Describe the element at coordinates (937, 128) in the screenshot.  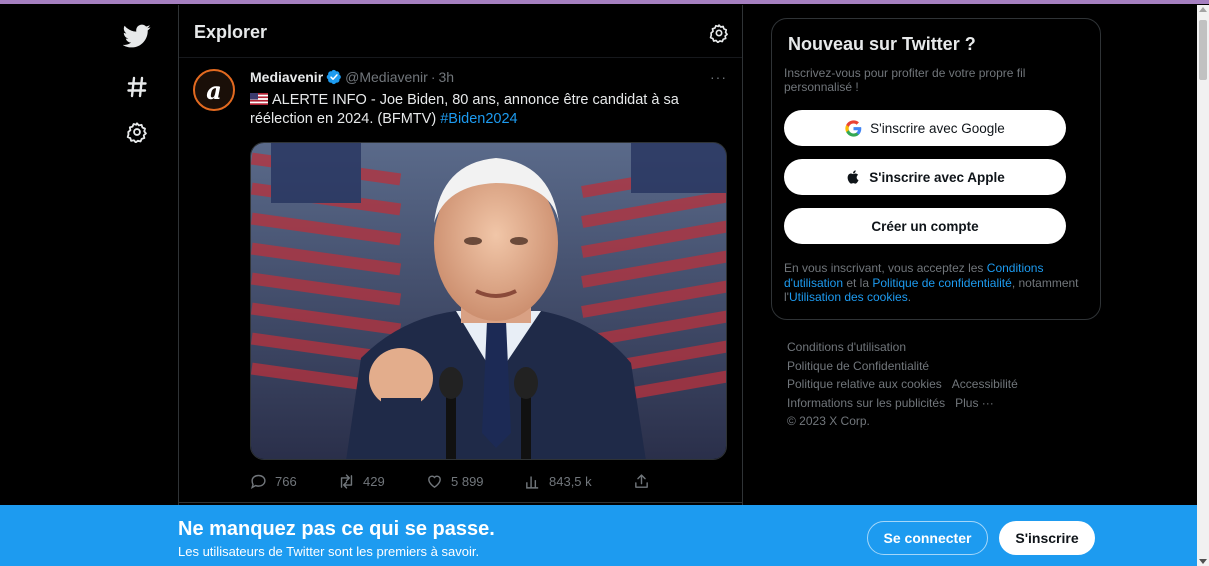
I see `google-signup-label: S'inscrire avec Google` at that location.